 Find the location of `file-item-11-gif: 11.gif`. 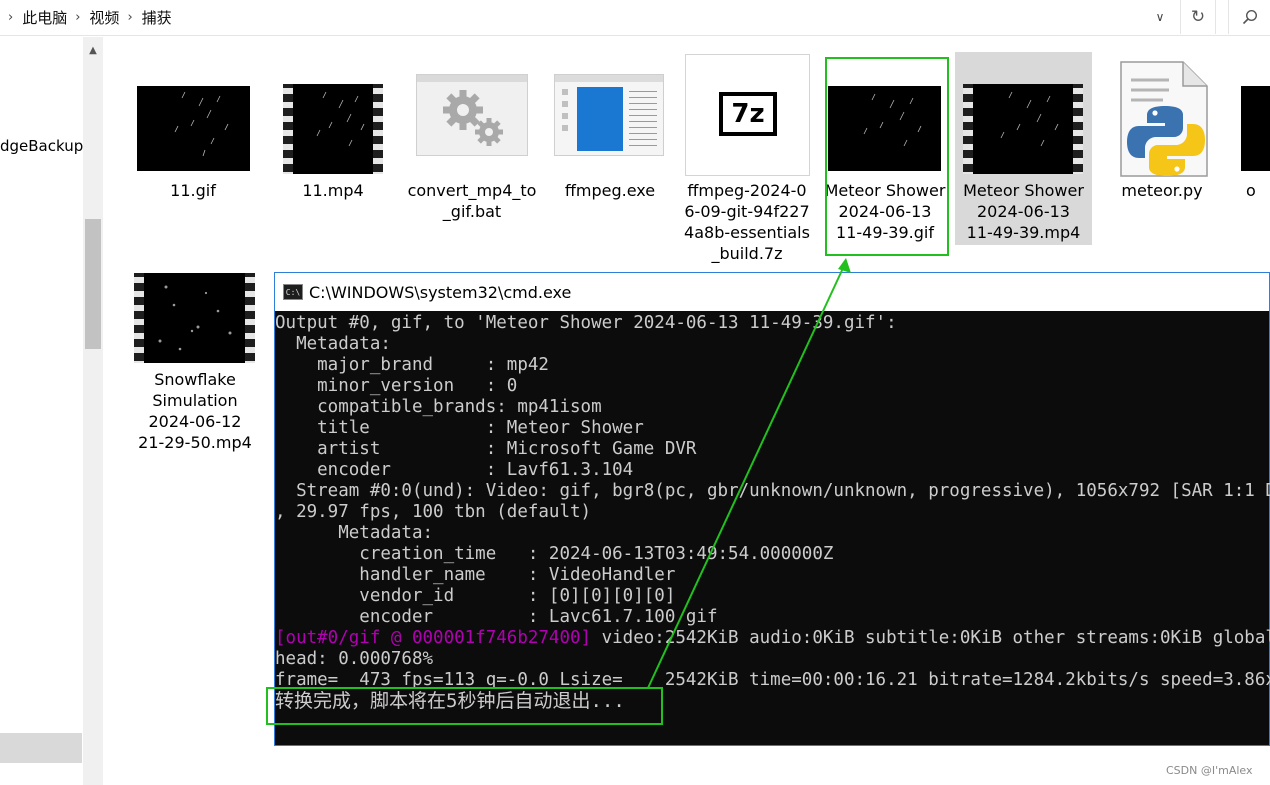

file-item-11-gif: 11.gif is located at coordinates (193, 137).